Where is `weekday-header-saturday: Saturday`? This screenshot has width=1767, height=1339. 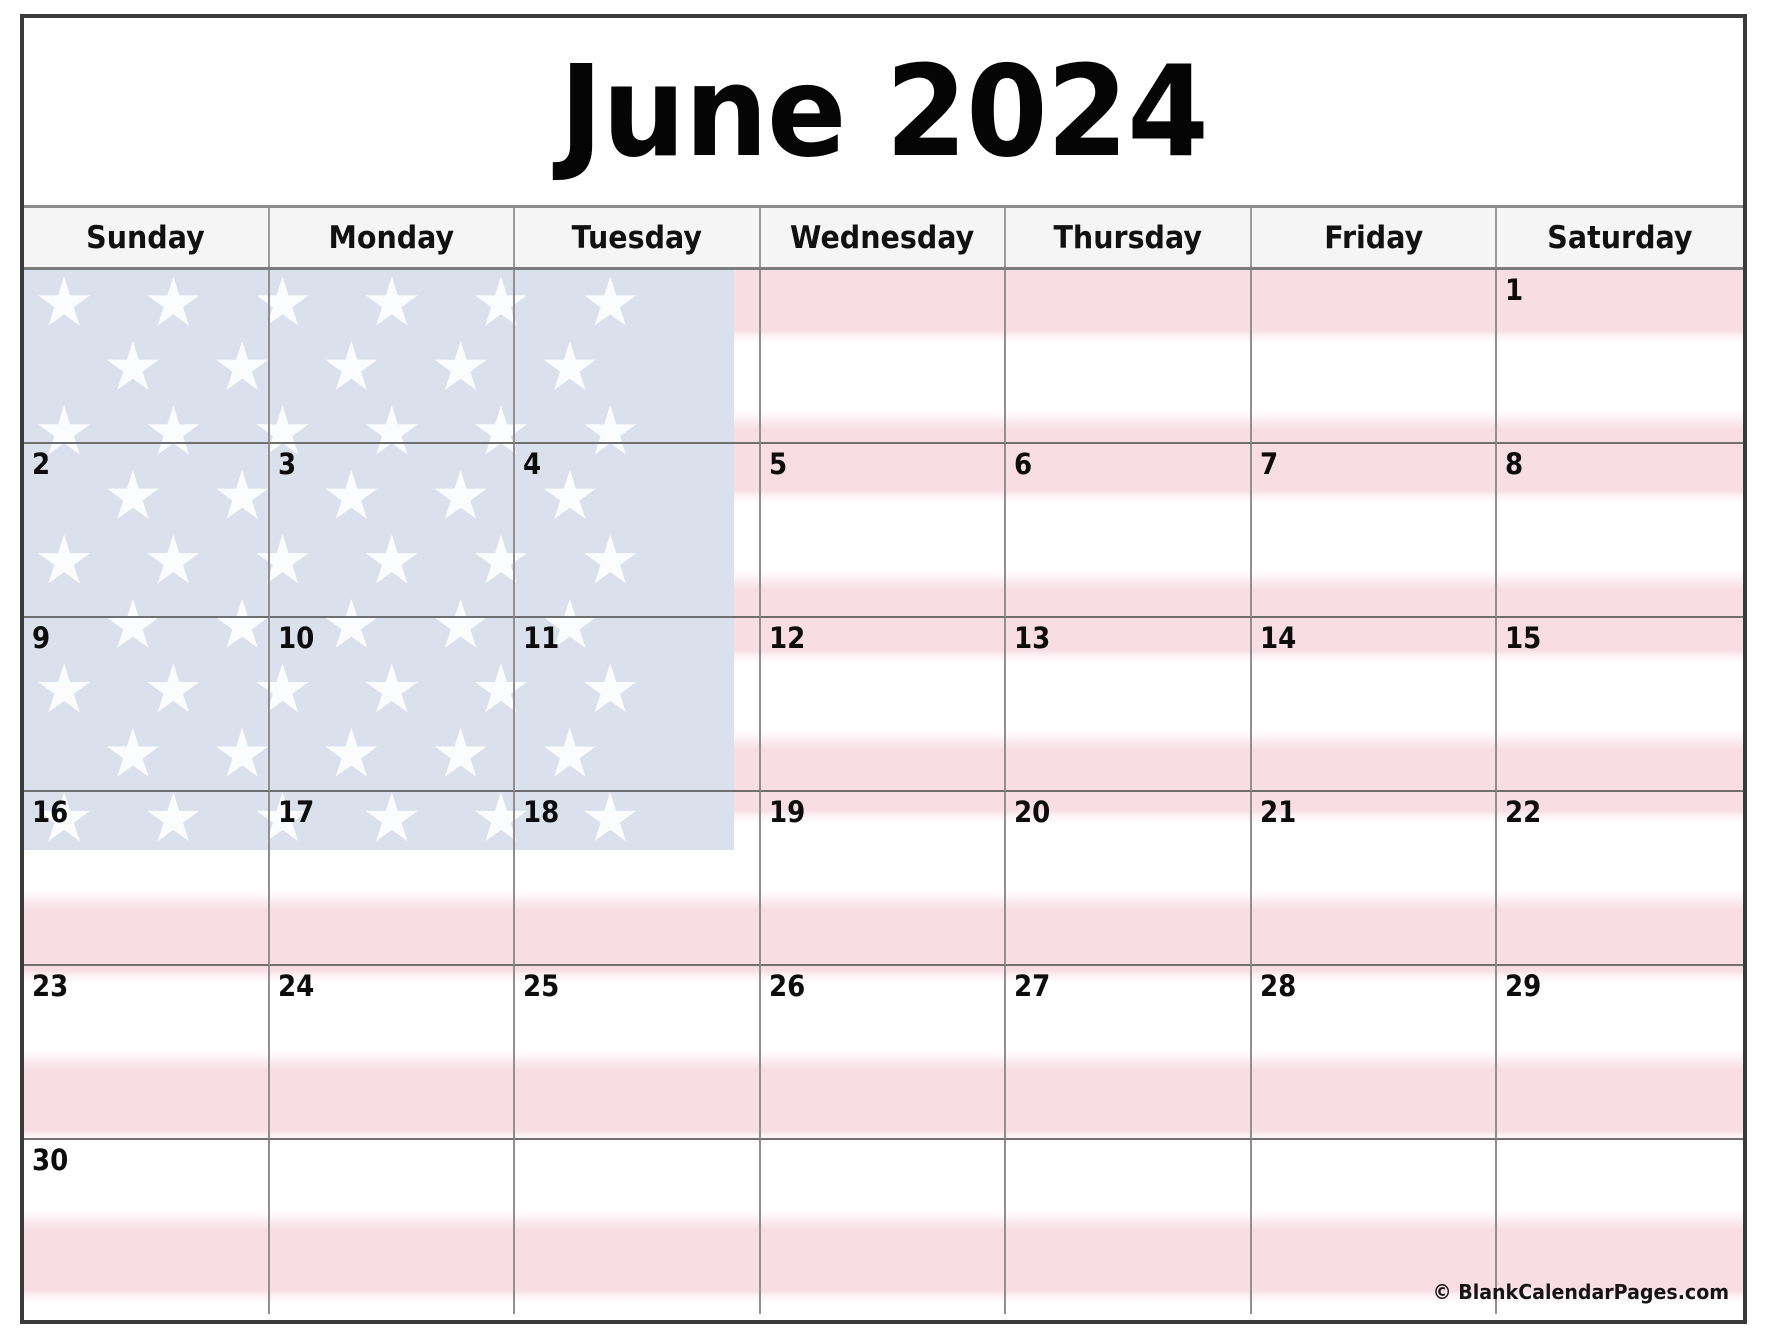 weekday-header-saturday: Saturday is located at coordinates (1620, 237).